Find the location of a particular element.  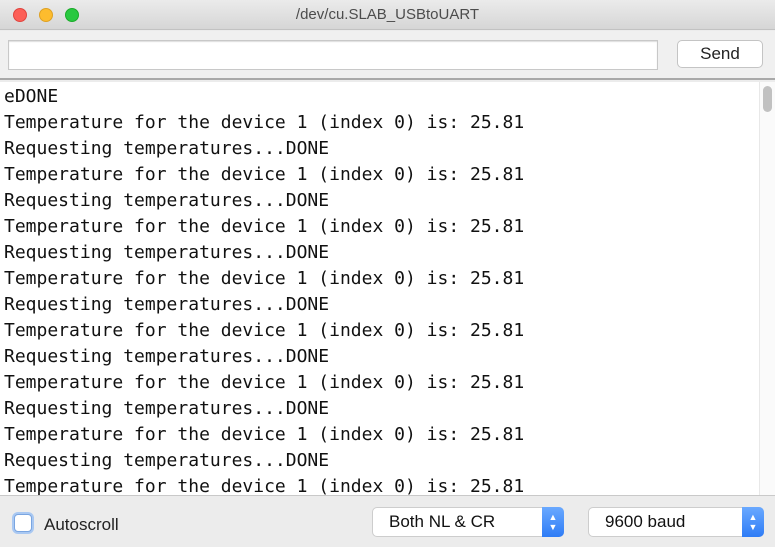

scrollbar is located at coordinates (767, 288).